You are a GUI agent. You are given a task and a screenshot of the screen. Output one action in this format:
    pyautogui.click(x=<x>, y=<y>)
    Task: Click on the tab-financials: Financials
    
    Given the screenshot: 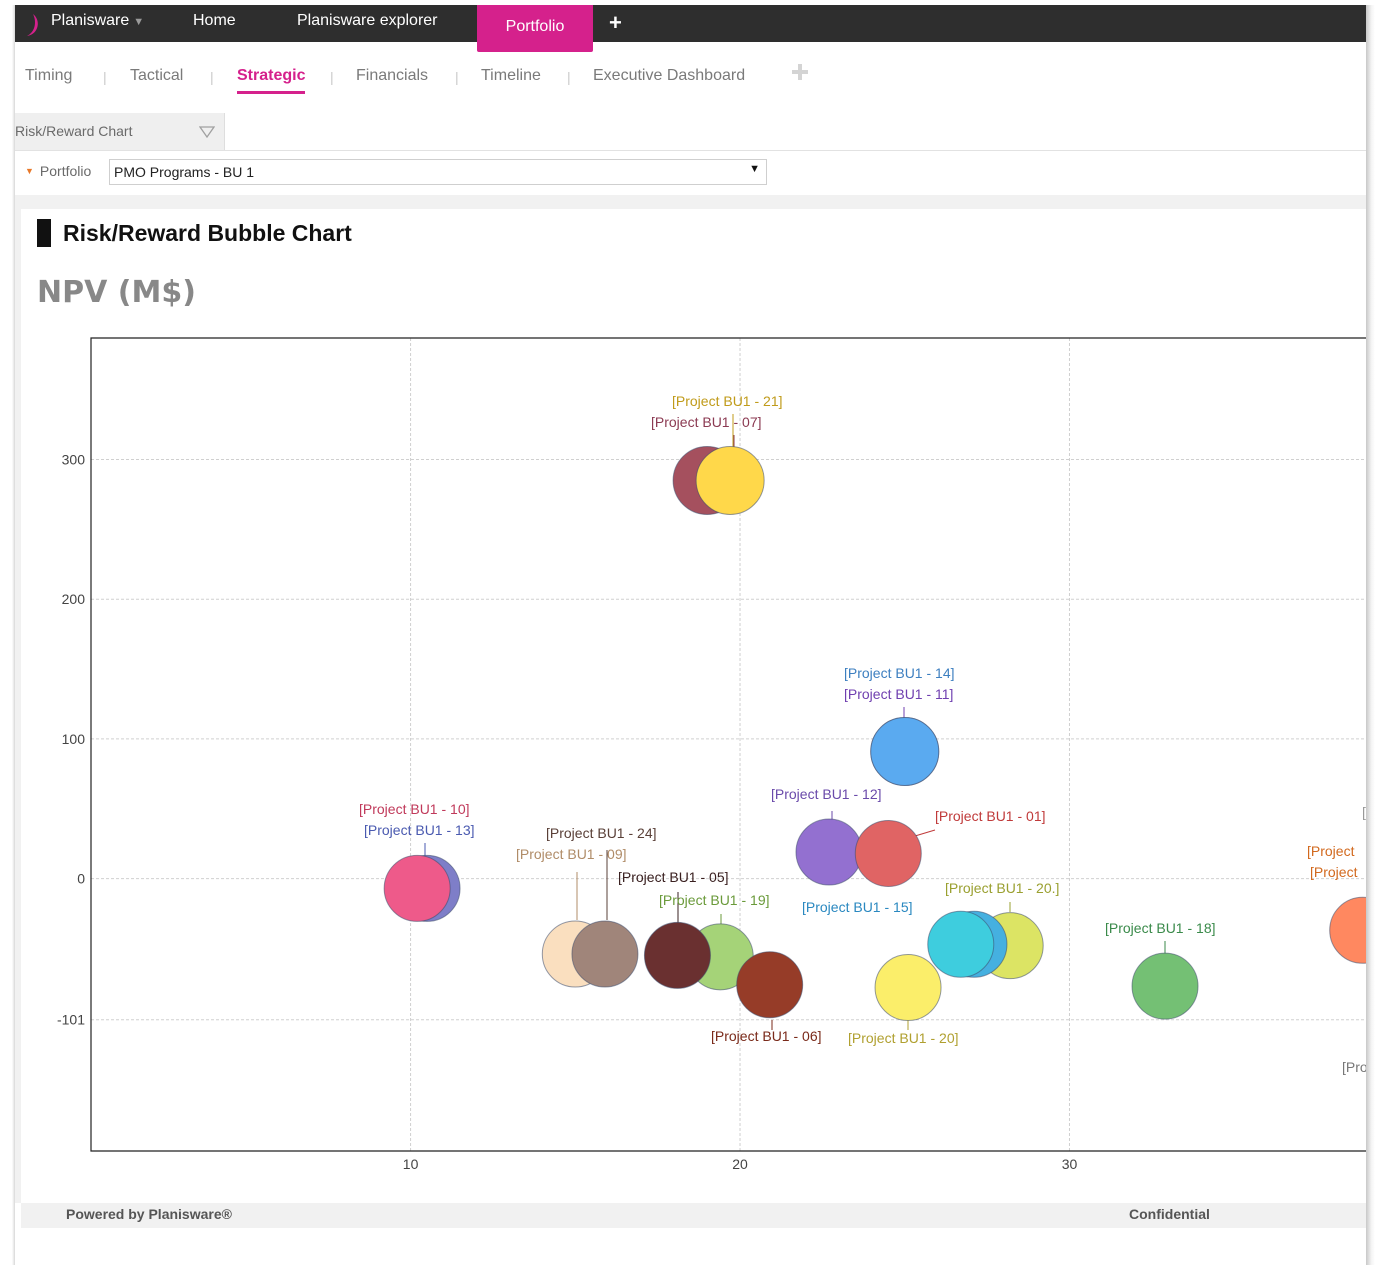 What is the action you would take?
    pyautogui.click(x=392, y=76)
    